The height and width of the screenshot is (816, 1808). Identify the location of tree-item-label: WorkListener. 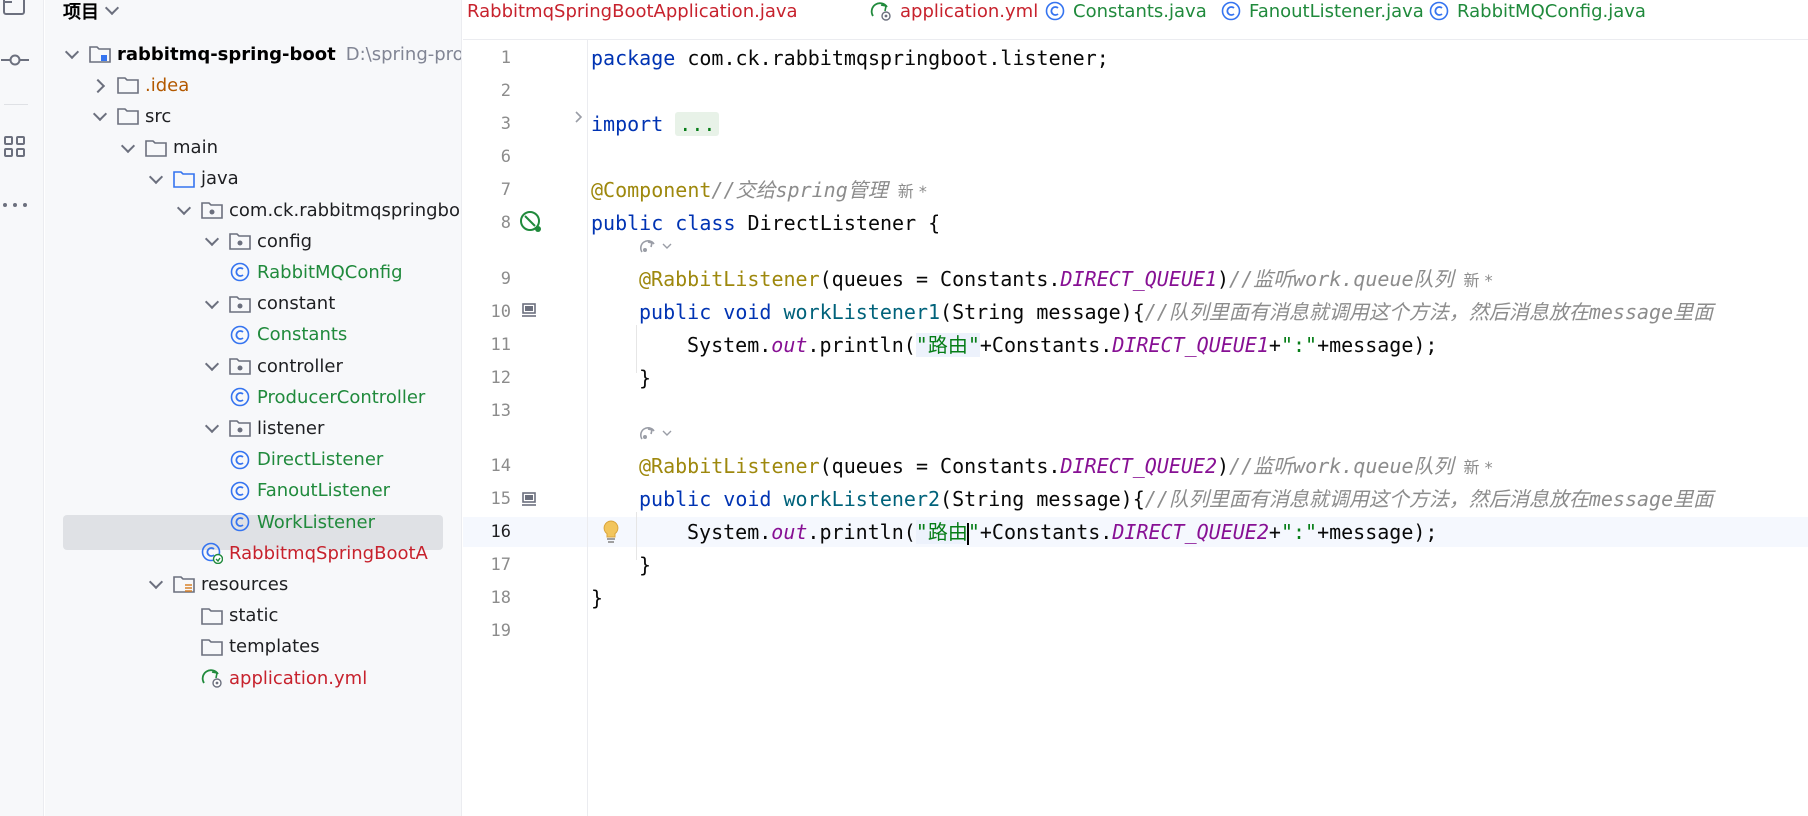
(316, 522).